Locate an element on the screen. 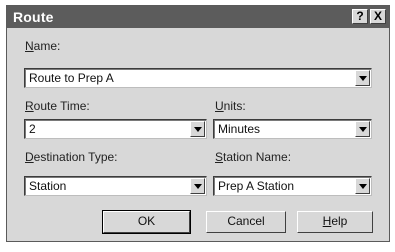  name-combobox: Route to Prep A is located at coordinates (198, 78).